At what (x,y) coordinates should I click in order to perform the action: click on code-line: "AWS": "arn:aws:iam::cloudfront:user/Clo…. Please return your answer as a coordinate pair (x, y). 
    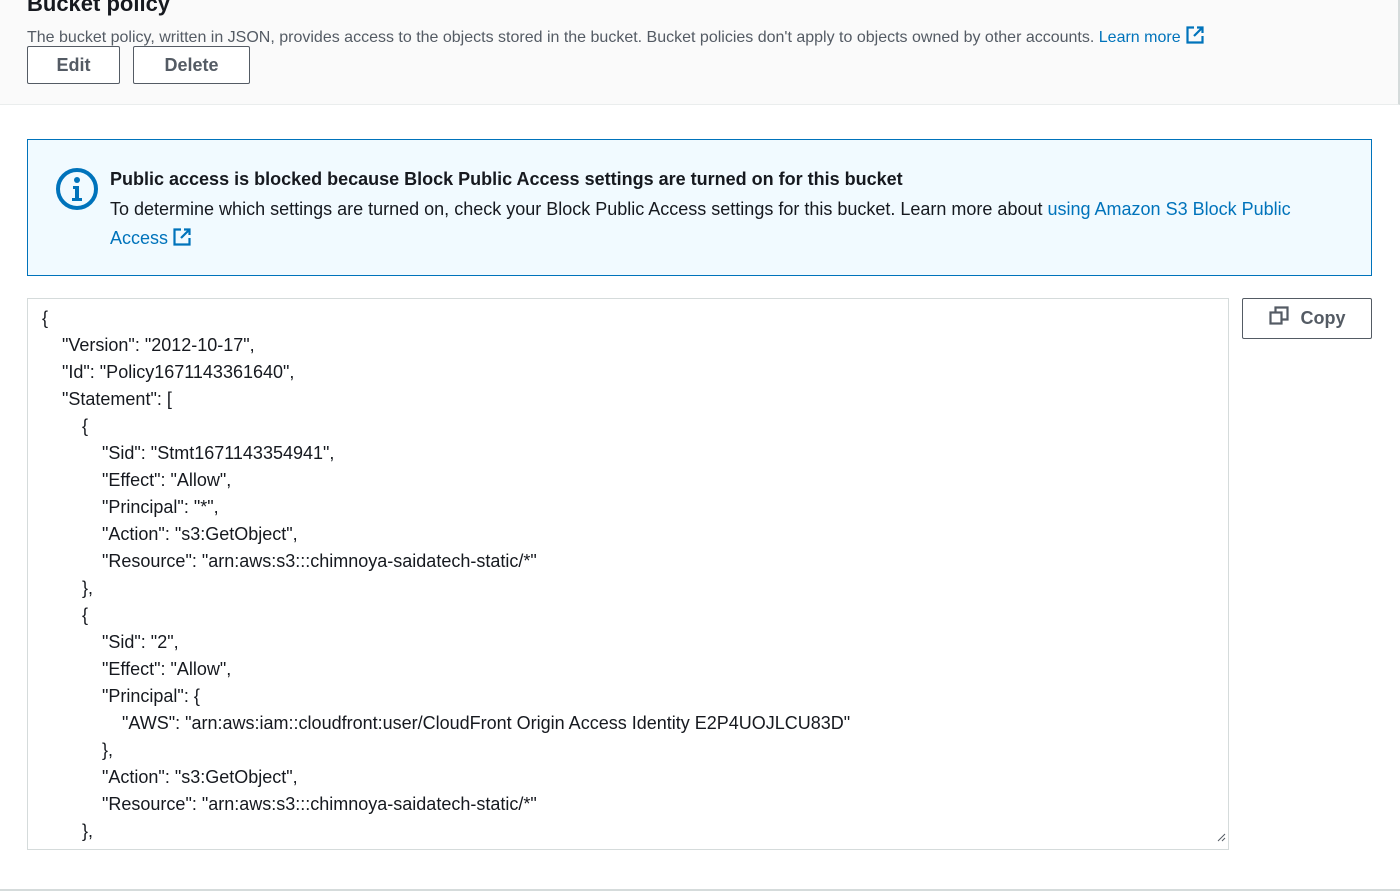
    Looking at the image, I should click on (446, 723).